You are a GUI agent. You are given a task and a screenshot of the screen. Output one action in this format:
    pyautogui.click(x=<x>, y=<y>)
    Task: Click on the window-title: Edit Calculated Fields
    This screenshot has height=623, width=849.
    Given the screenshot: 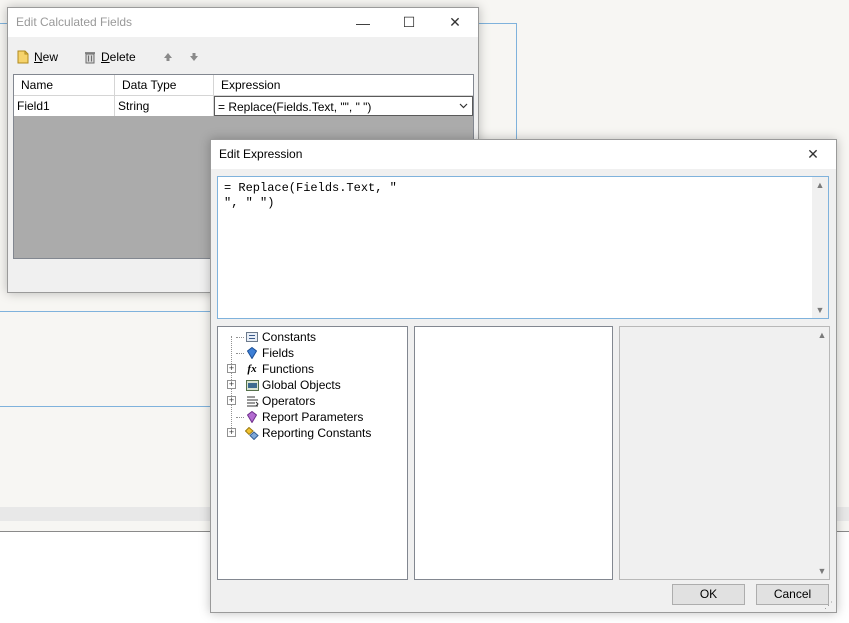 What is the action you would take?
    pyautogui.click(x=74, y=22)
    